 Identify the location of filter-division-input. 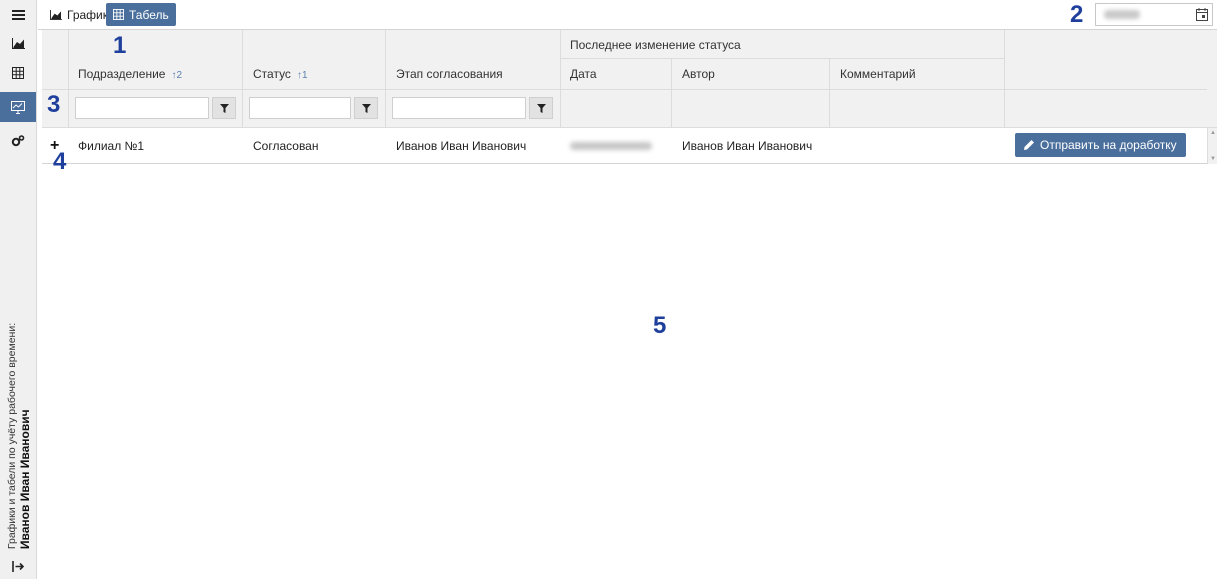
(142, 108).